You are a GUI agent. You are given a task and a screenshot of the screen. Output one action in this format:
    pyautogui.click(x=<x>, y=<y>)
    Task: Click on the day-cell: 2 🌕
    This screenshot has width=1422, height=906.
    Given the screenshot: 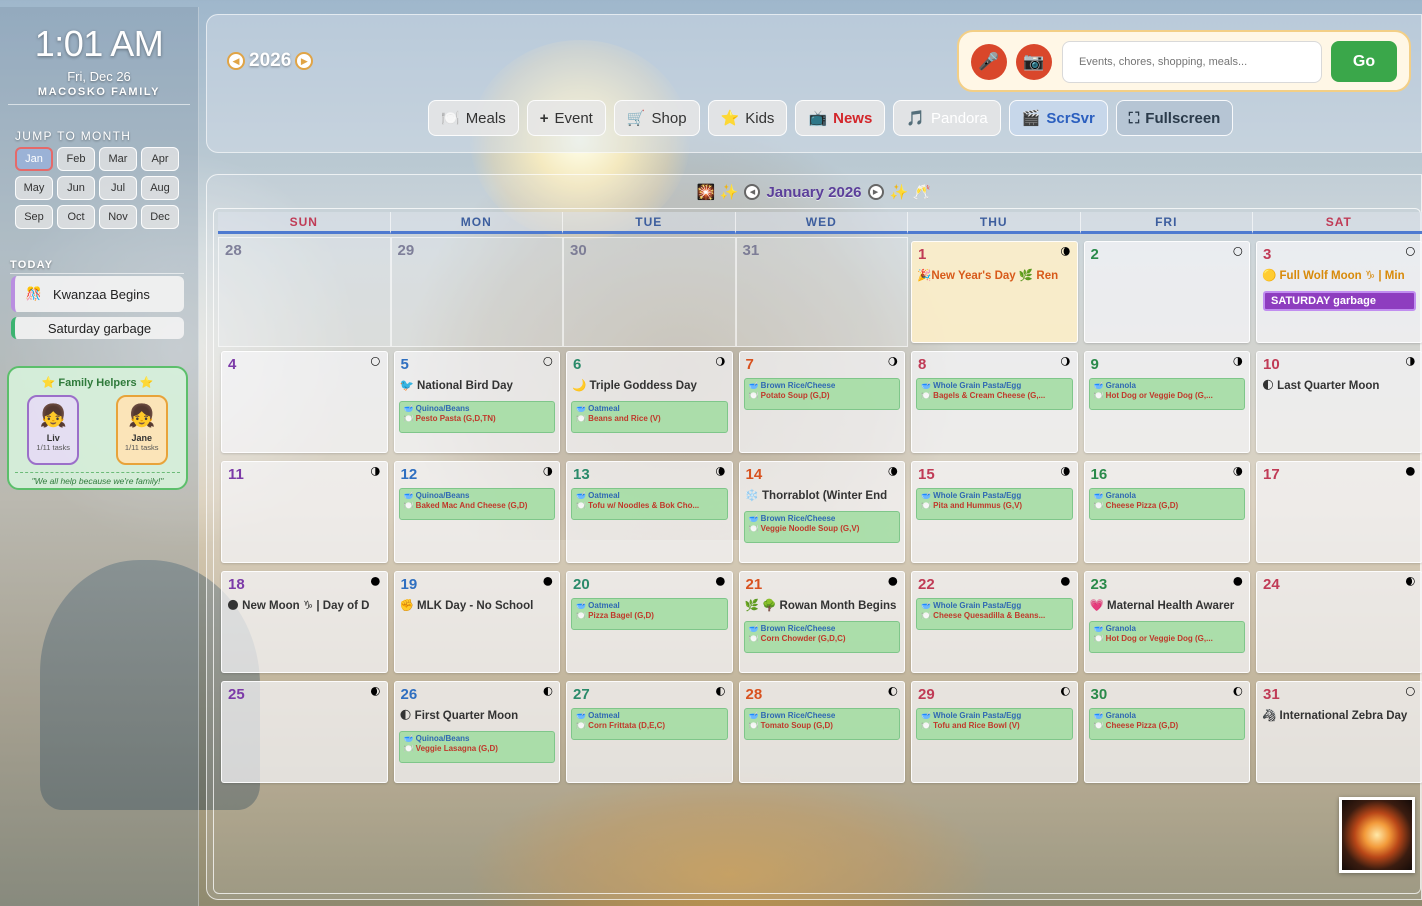 What is the action you would take?
    pyautogui.click(x=1166, y=292)
    